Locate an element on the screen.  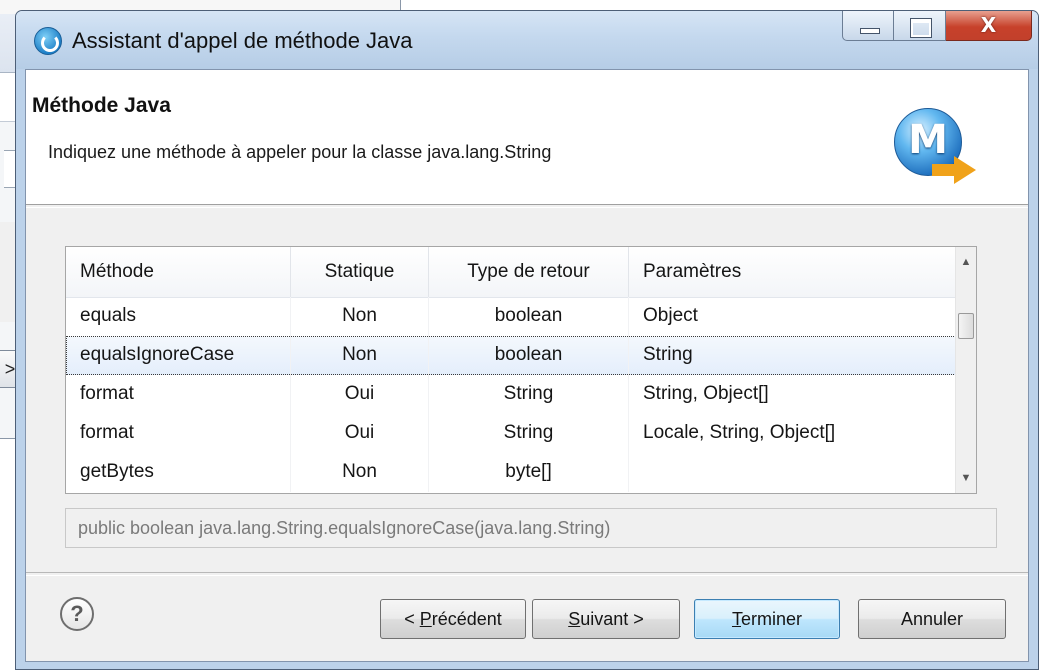
arrow-icon is located at coordinates (965, 170).